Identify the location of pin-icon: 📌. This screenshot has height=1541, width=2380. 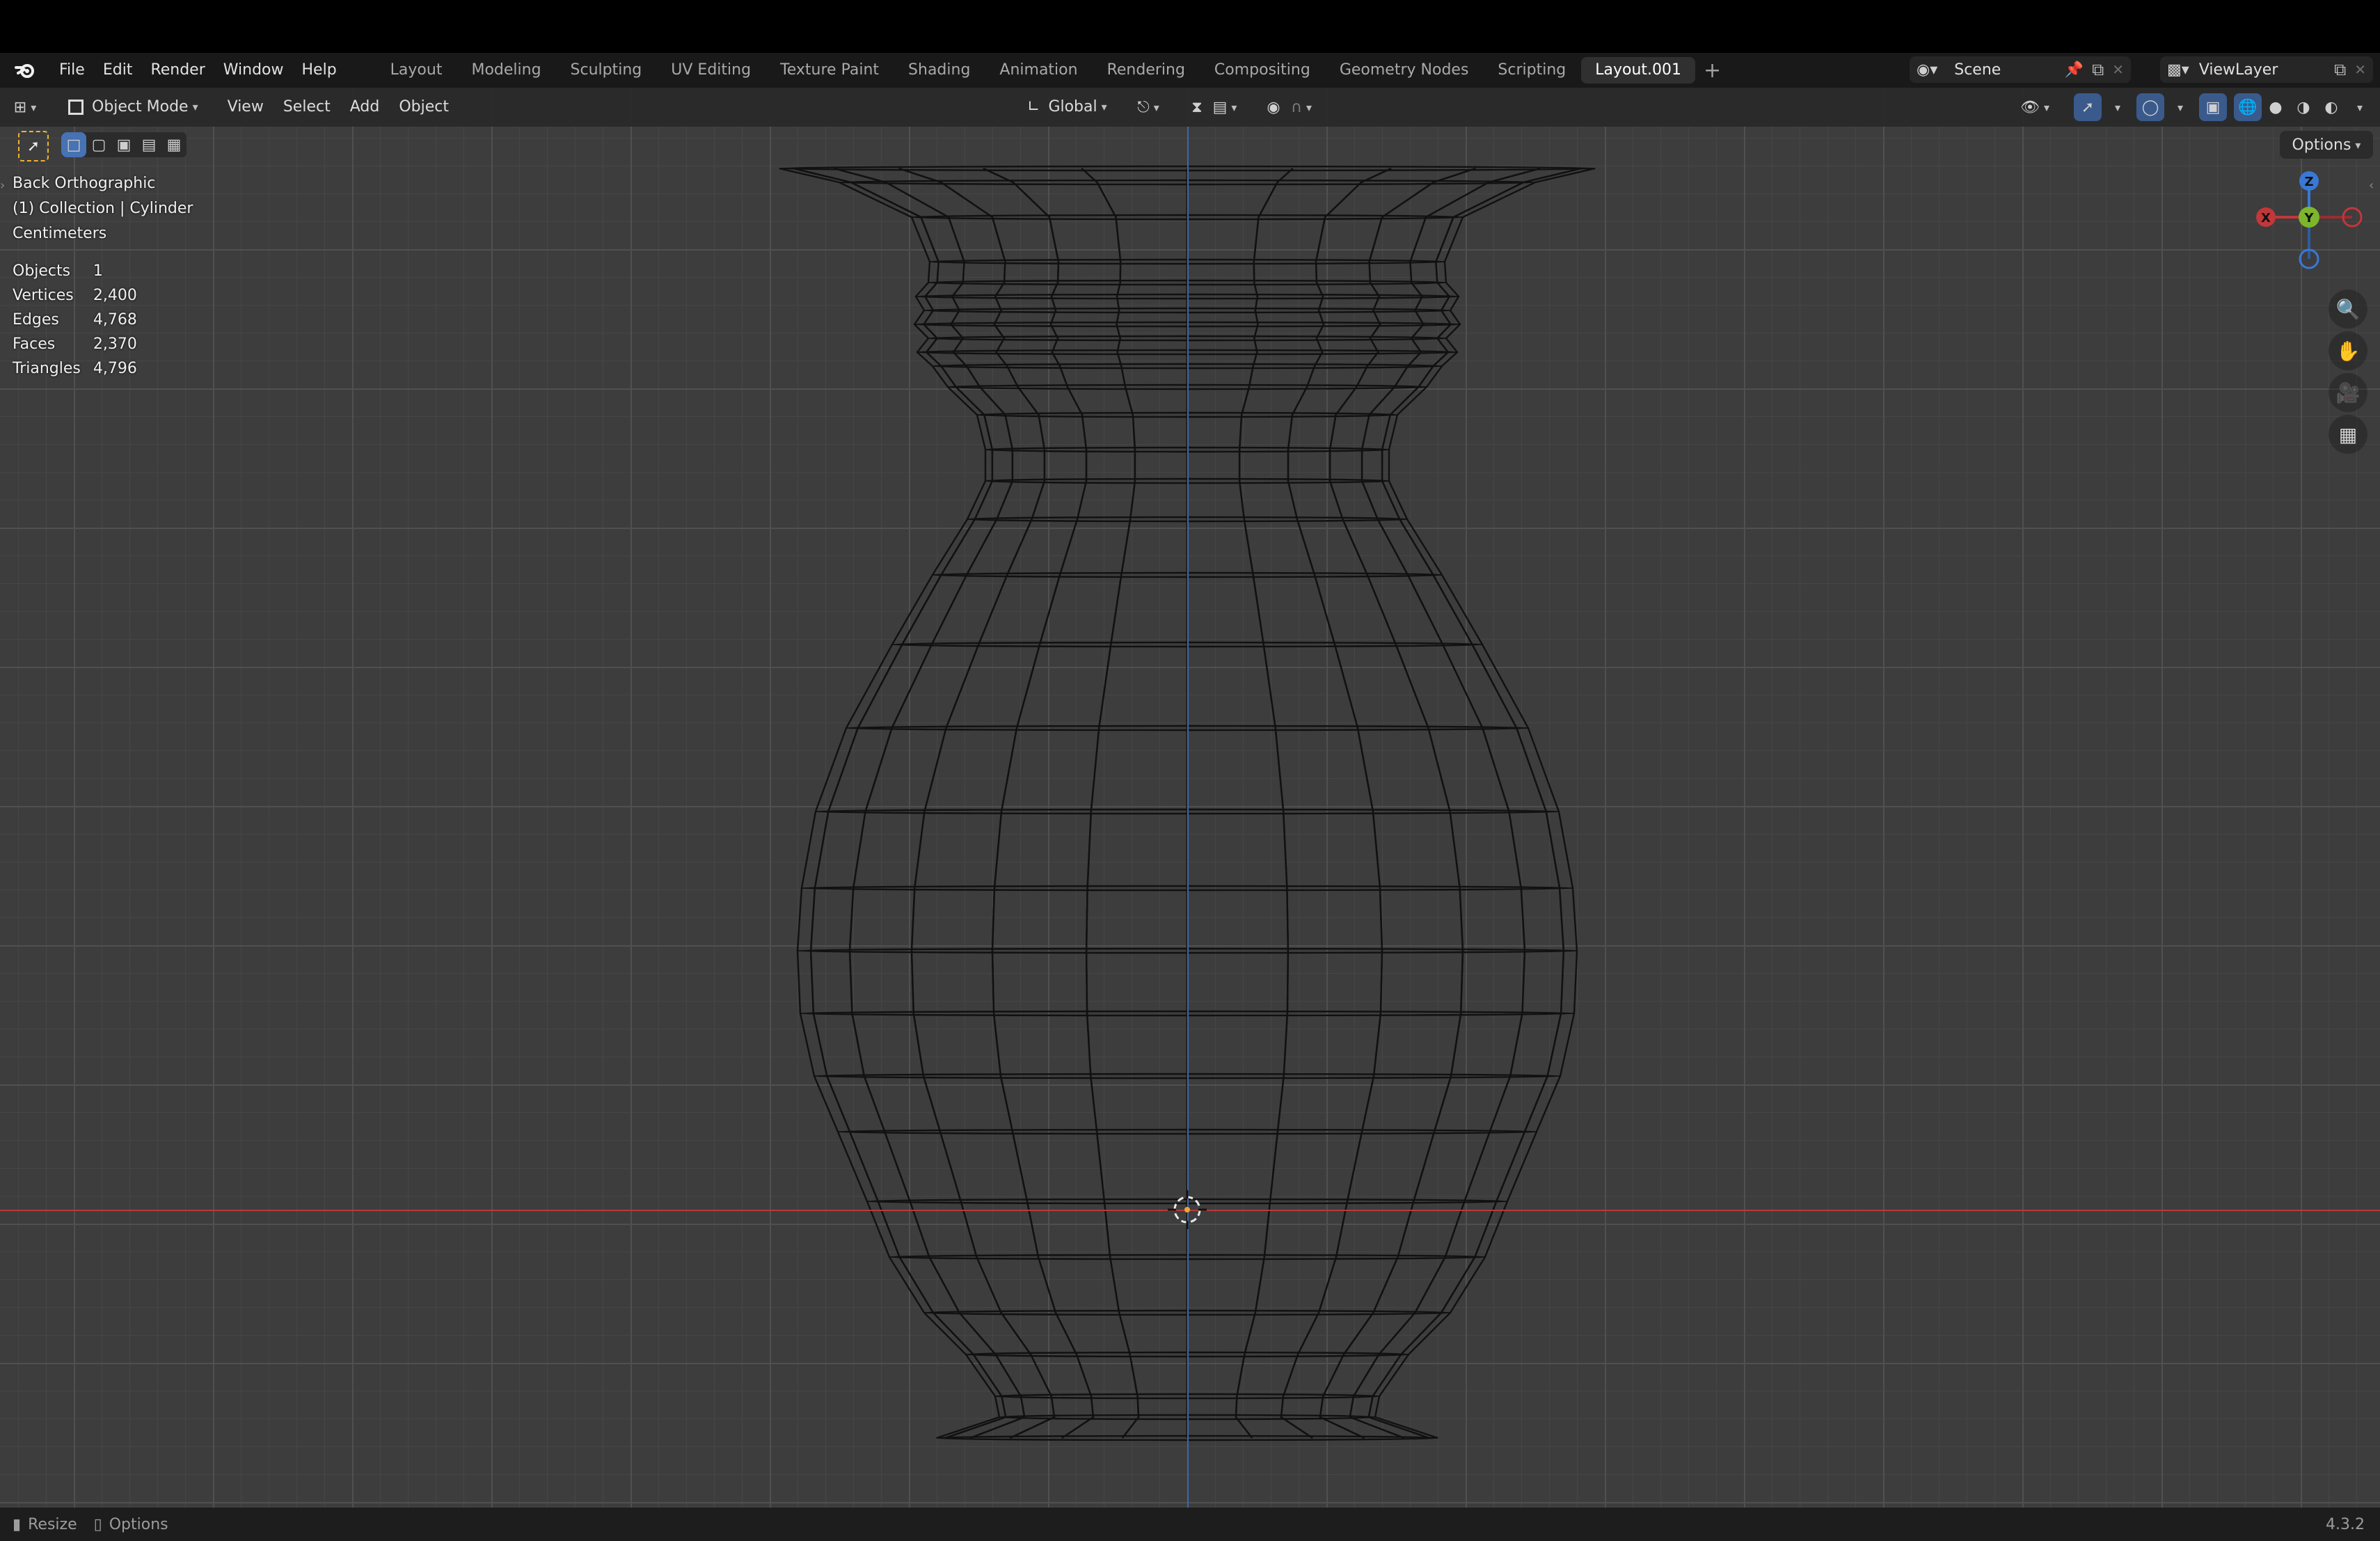
(2074, 70).